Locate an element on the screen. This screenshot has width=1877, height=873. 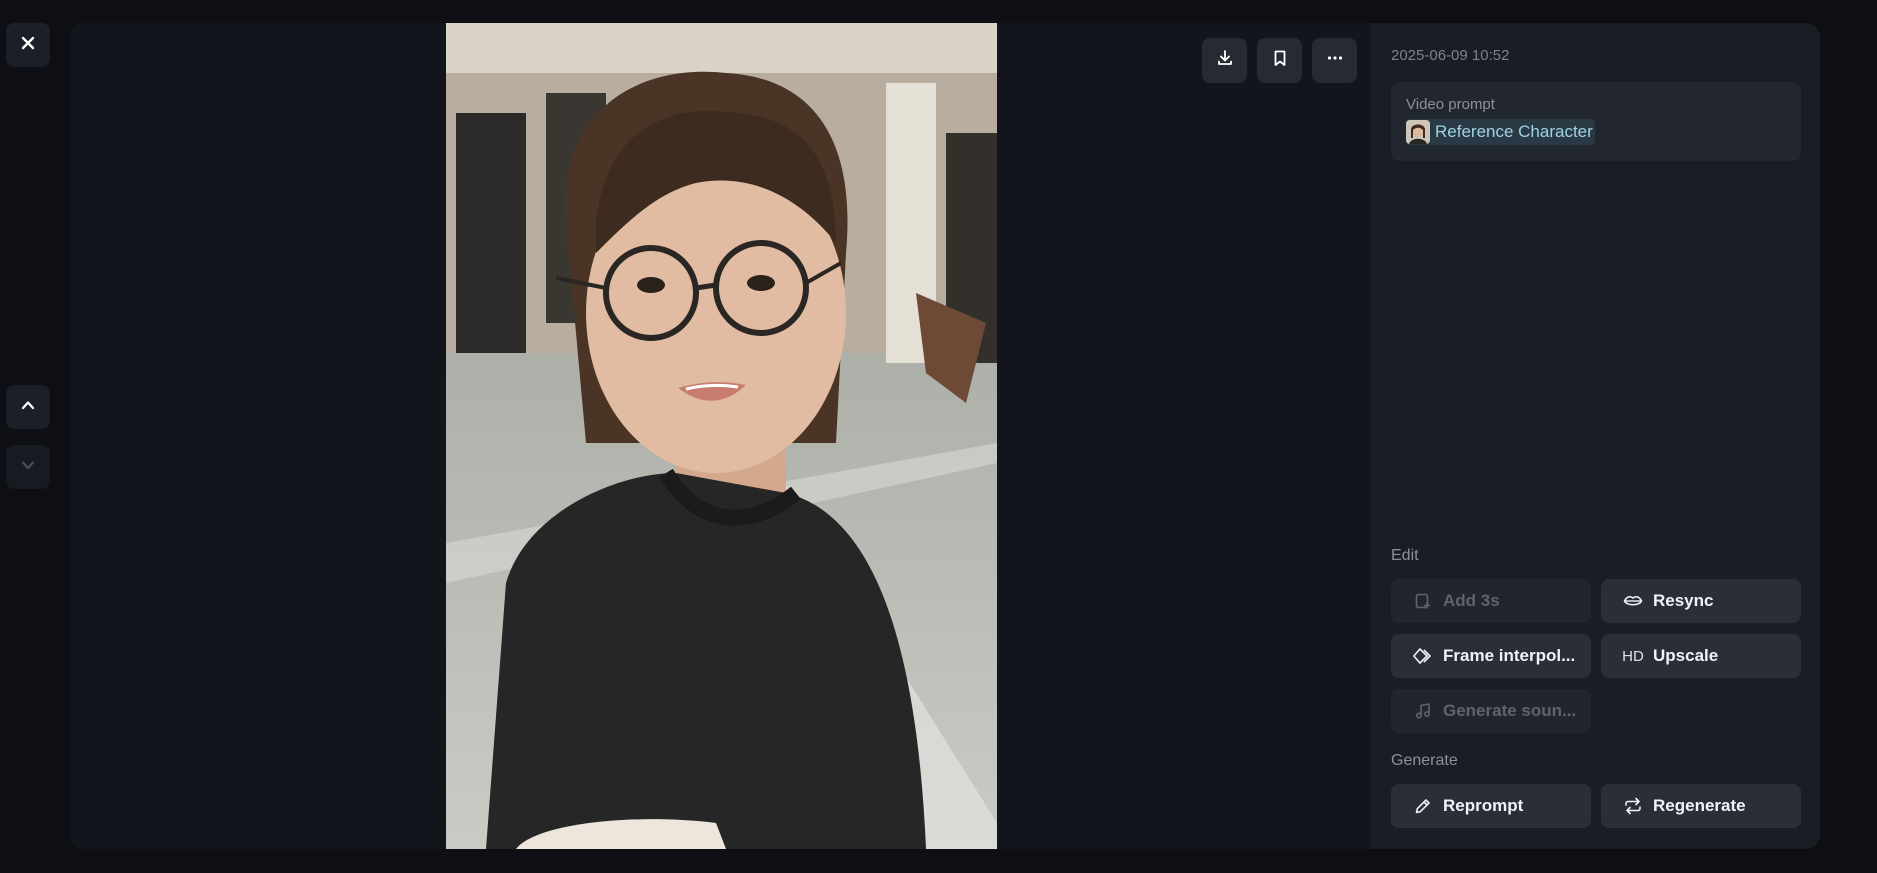
download-button is located at coordinates (1224, 60).